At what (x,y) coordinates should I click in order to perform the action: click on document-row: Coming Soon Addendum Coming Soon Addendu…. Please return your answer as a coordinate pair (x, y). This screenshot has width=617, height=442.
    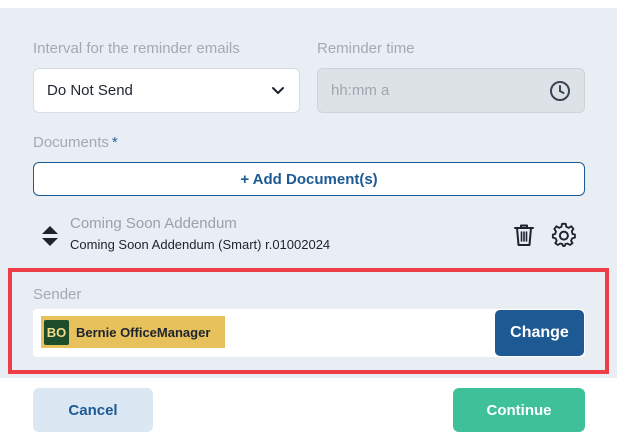
    Looking at the image, I should click on (308, 235).